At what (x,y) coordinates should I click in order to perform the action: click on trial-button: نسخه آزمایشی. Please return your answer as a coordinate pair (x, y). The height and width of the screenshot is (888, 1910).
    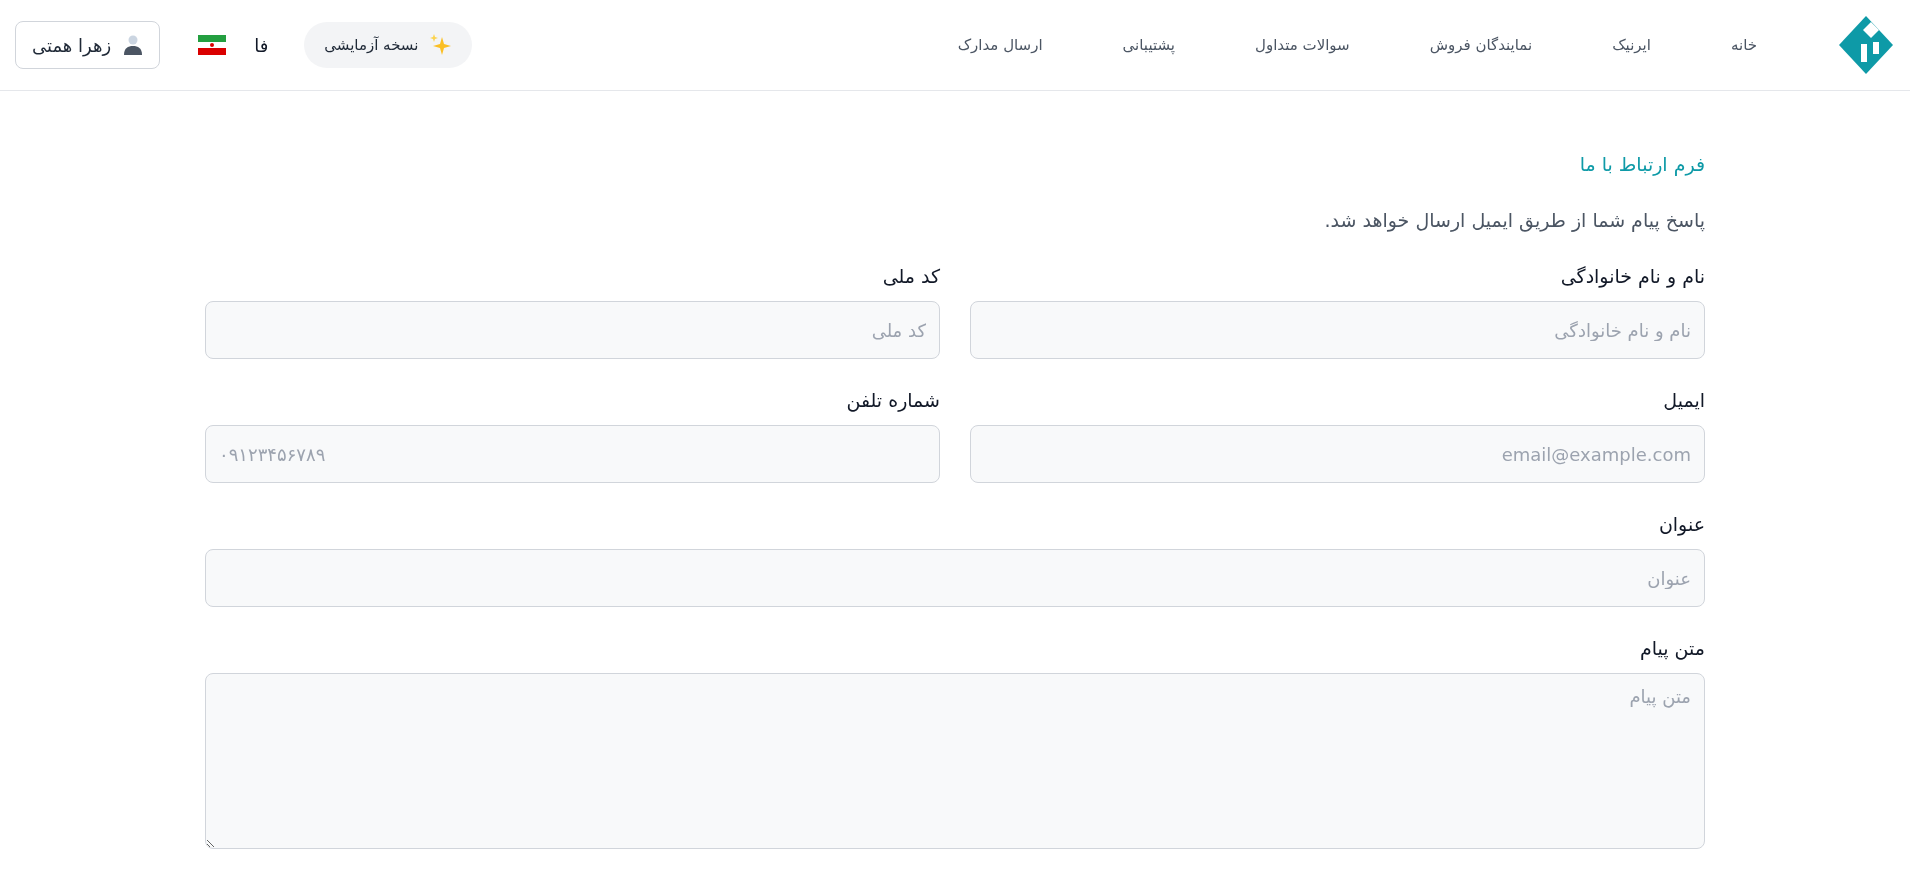
    Looking at the image, I should click on (388, 45).